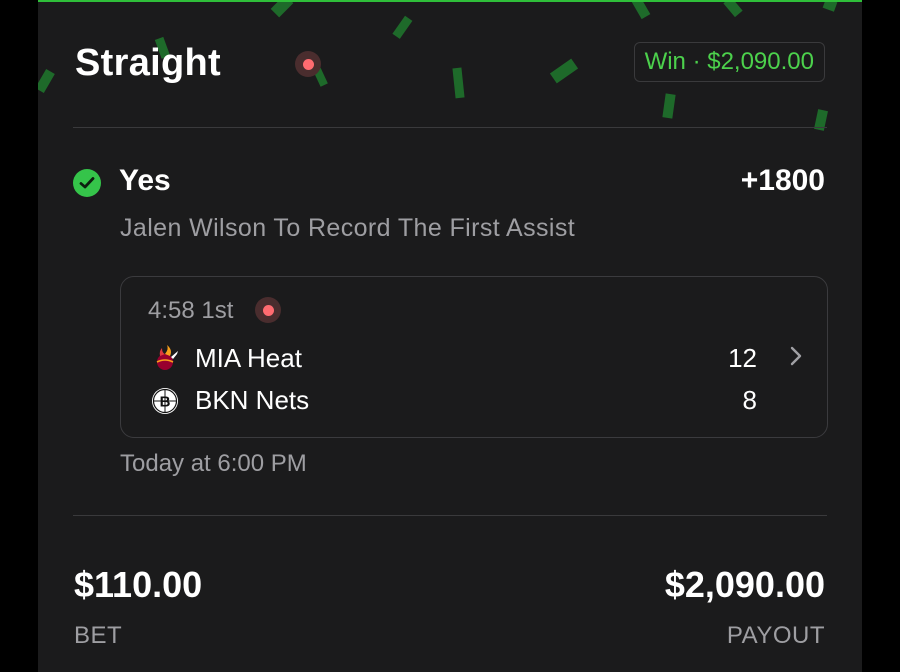  Describe the element at coordinates (775, 635) in the screenshot. I see `payout-label: PAYOUT` at that location.